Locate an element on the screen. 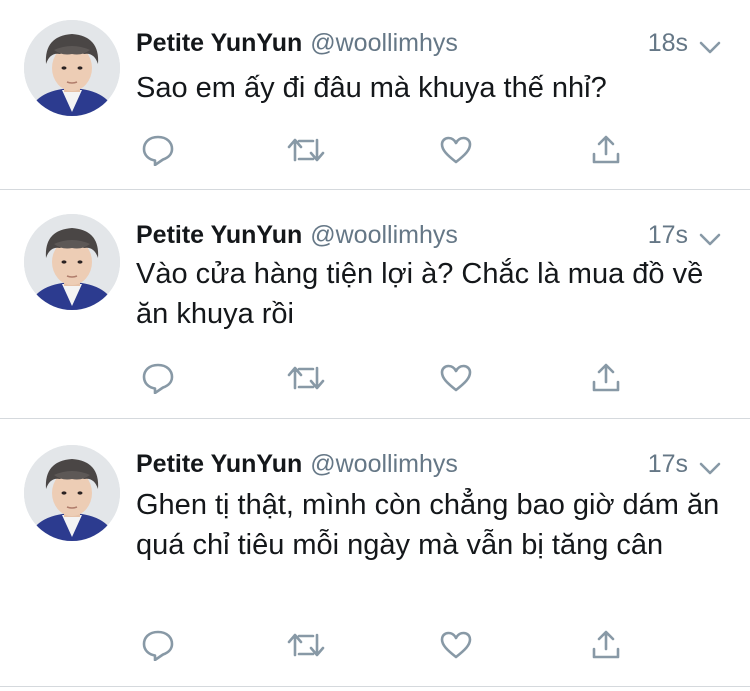 Image resolution: width=750 pixels, height=691 pixels. tweet-header: Petite YunYun @woollimhys 18s is located at coordinates (429, 43).